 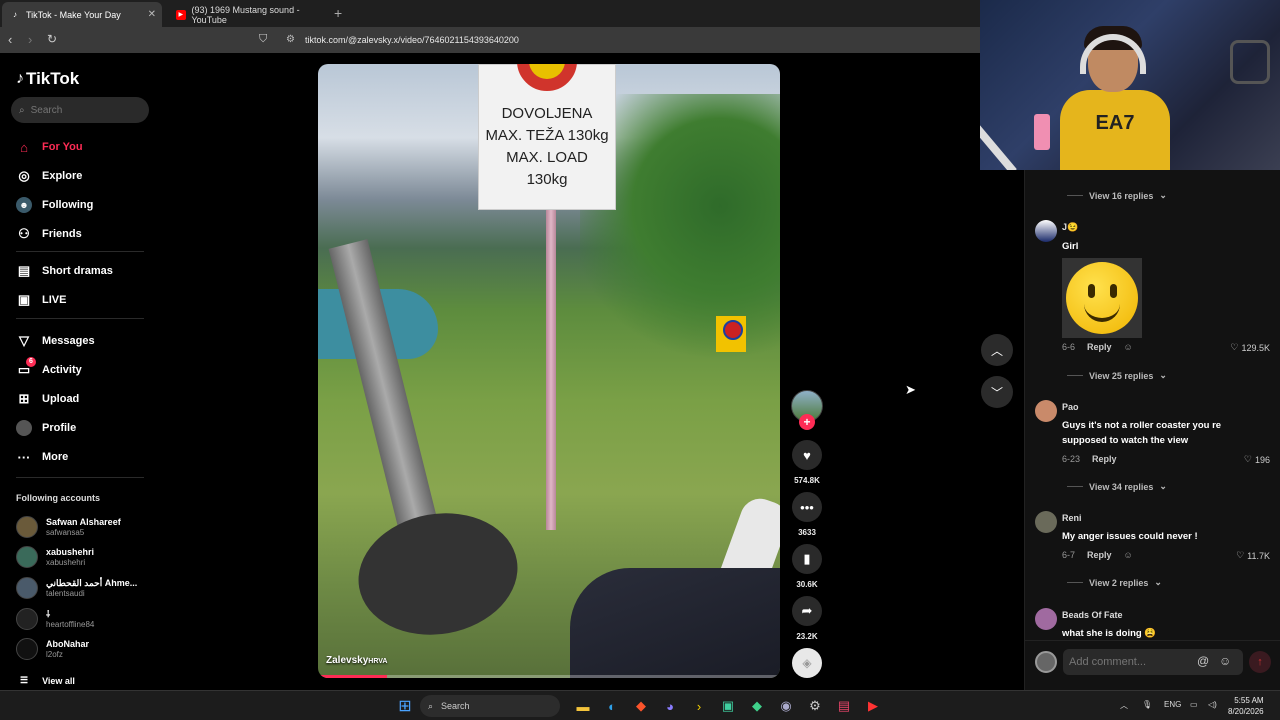 What do you see at coordinates (152, 14) in the screenshot?
I see `close-icon: ✕` at bounding box center [152, 14].